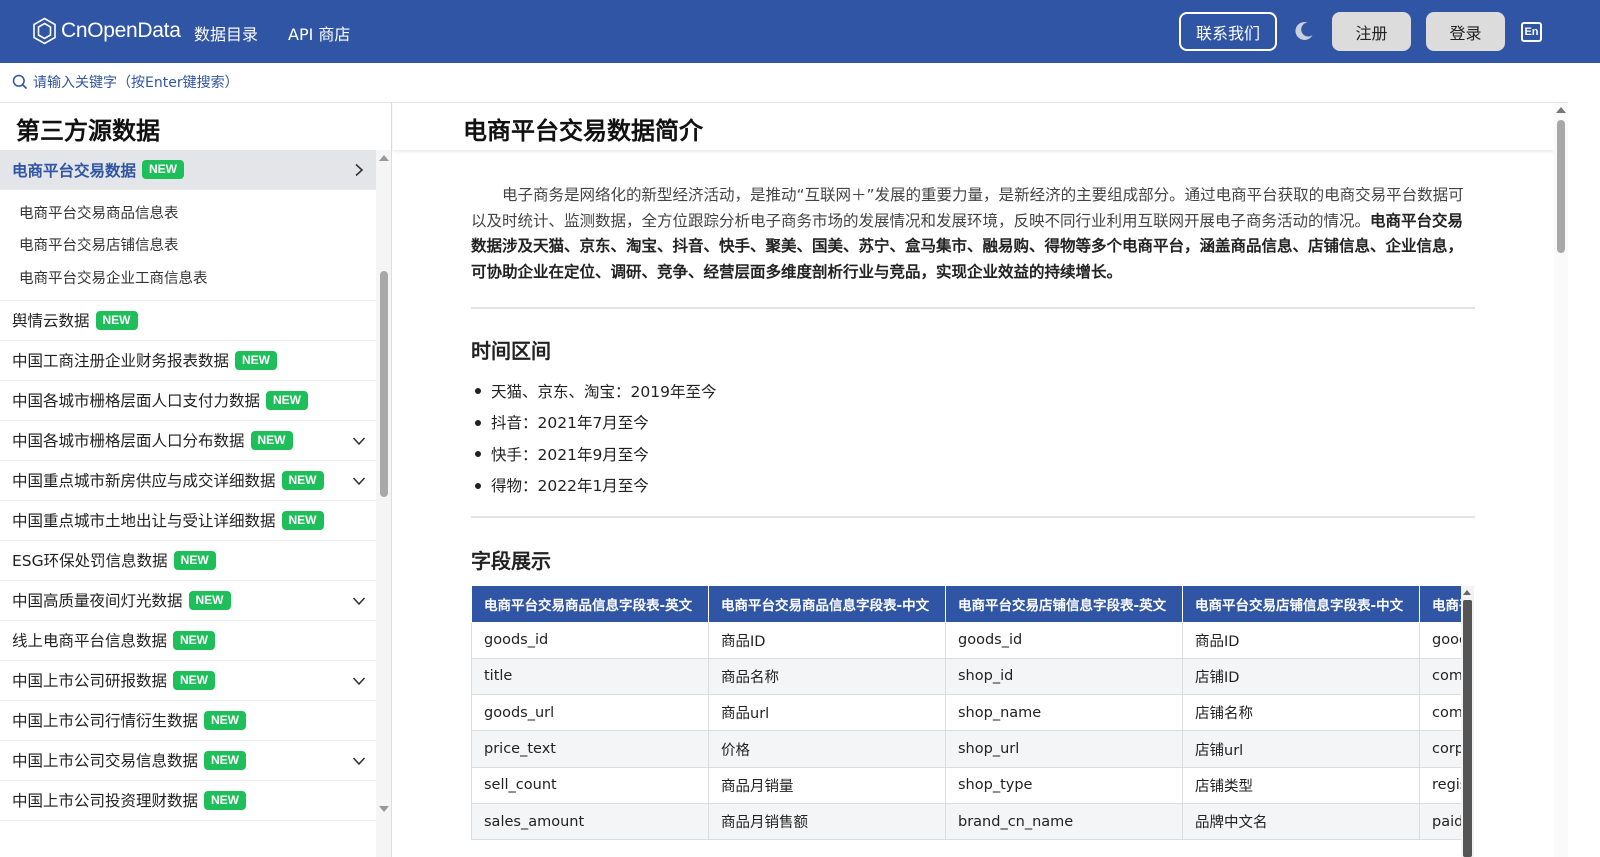 This screenshot has width=1600, height=857. What do you see at coordinates (1467, 728) in the screenshot?
I see `table-scrollbar-thumb` at bounding box center [1467, 728].